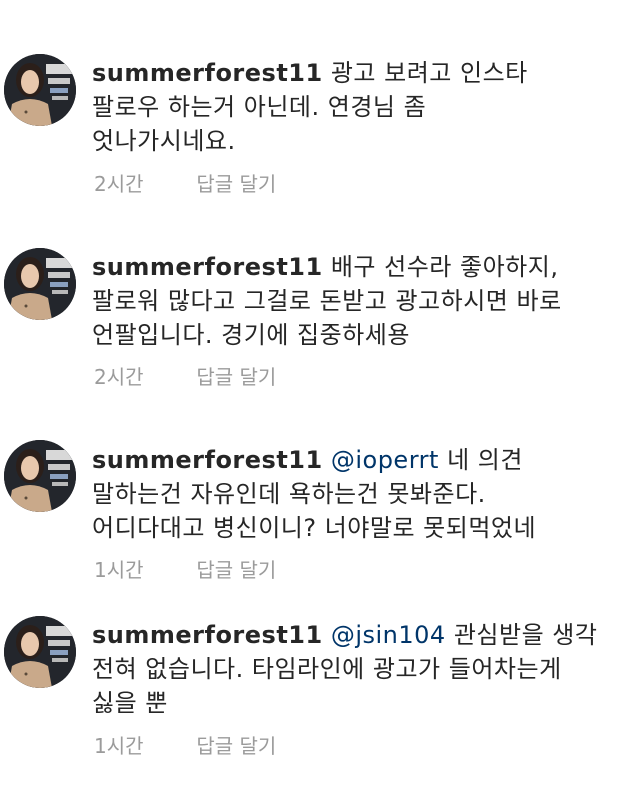 The height and width of the screenshot is (790, 620). I want to click on comment-body: 배구 선수라 좋아하지,, so click(444, 267).